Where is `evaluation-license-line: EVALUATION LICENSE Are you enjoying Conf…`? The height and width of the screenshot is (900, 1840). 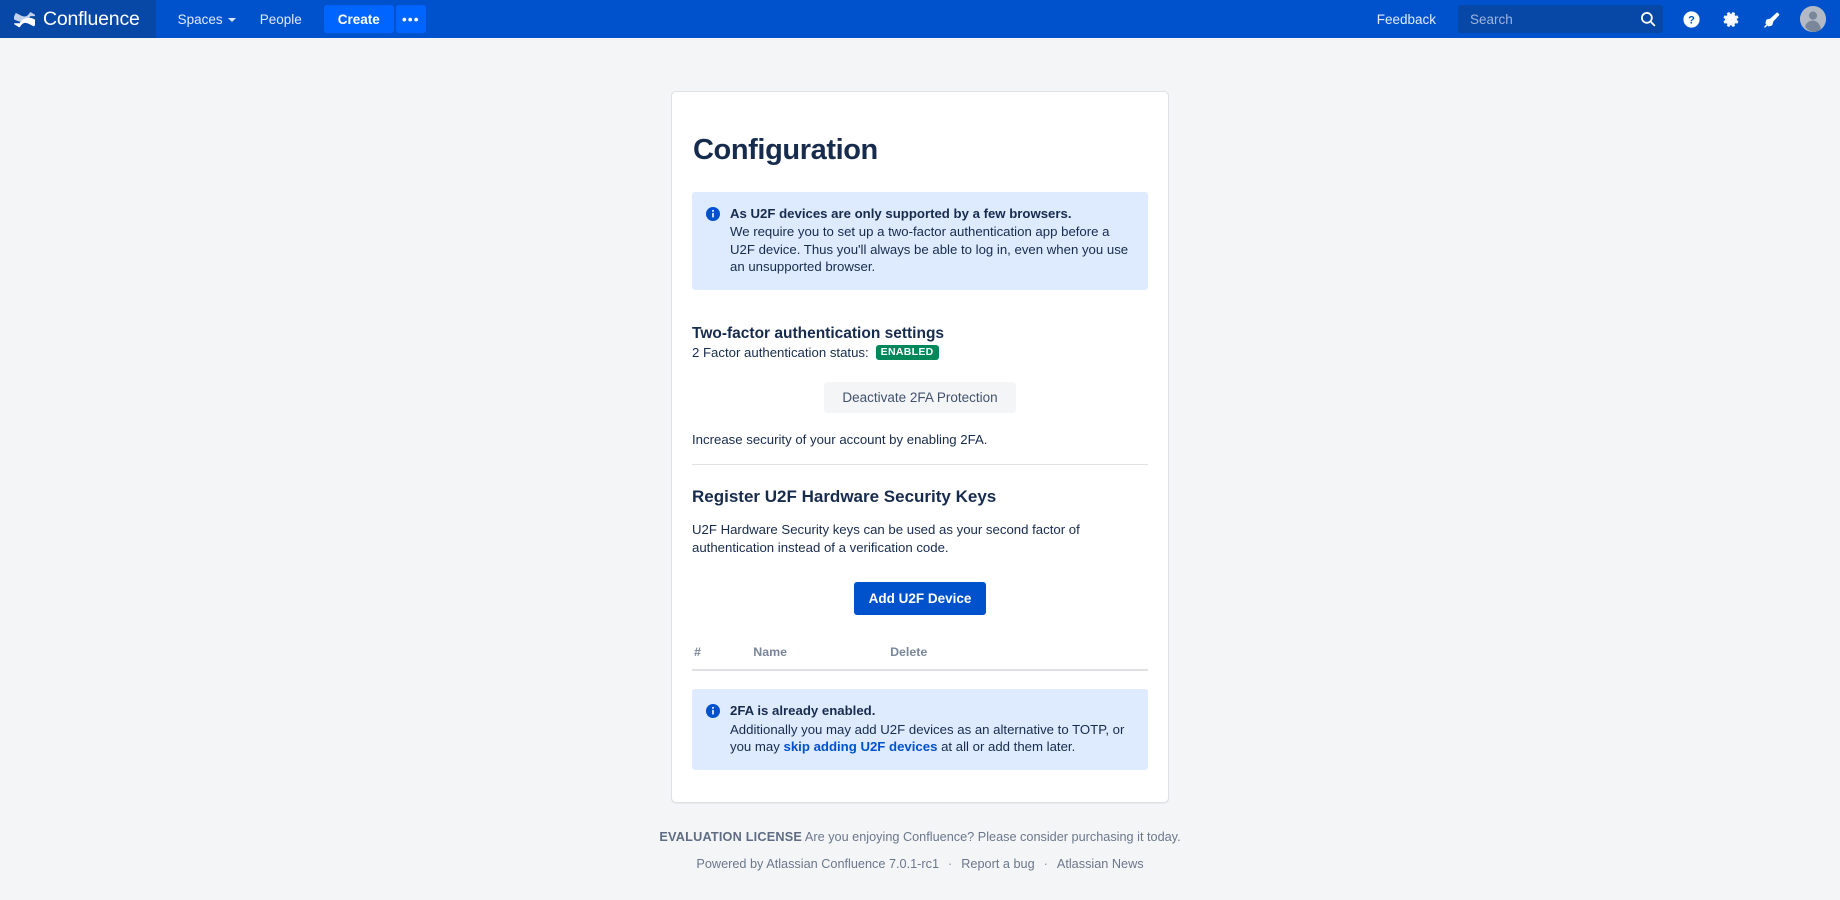
evaluation-license-line: EVALUATION LICENSE Are you enjoying Conf… is located at coordinates (919, 837).